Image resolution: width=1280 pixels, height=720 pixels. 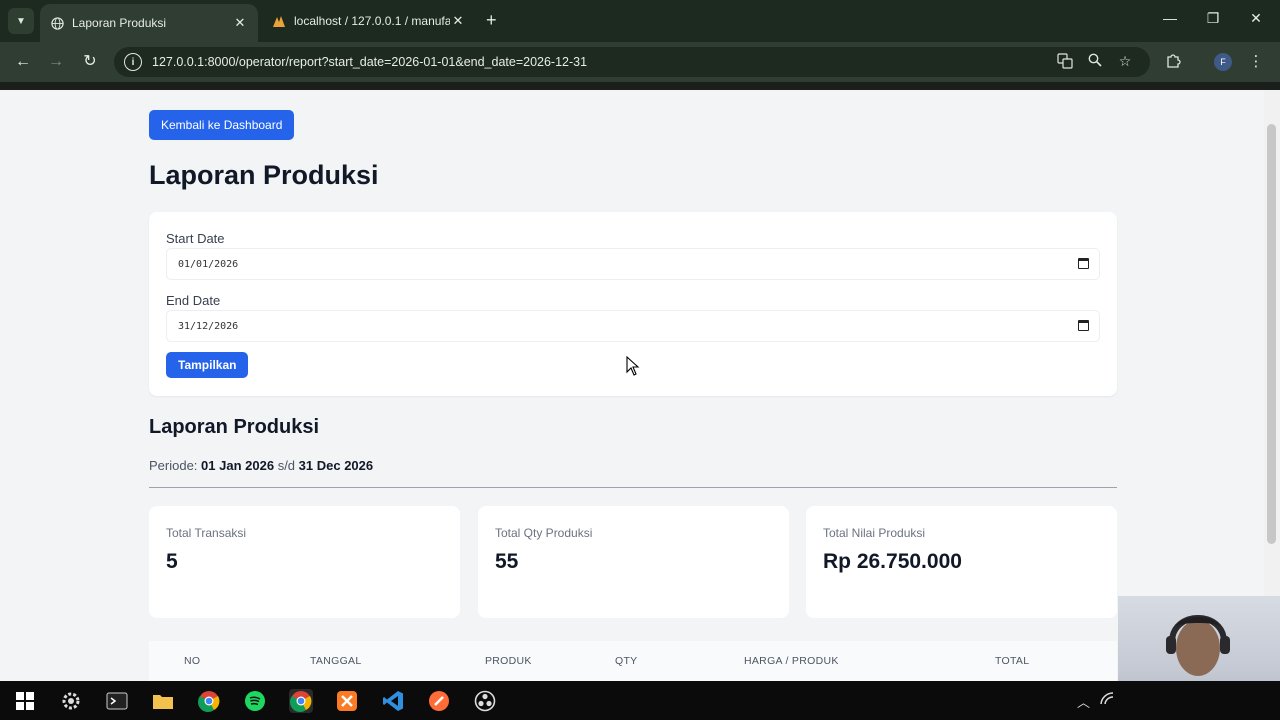 I want to click on settings-gear-icon, so click(x=71, y=701).